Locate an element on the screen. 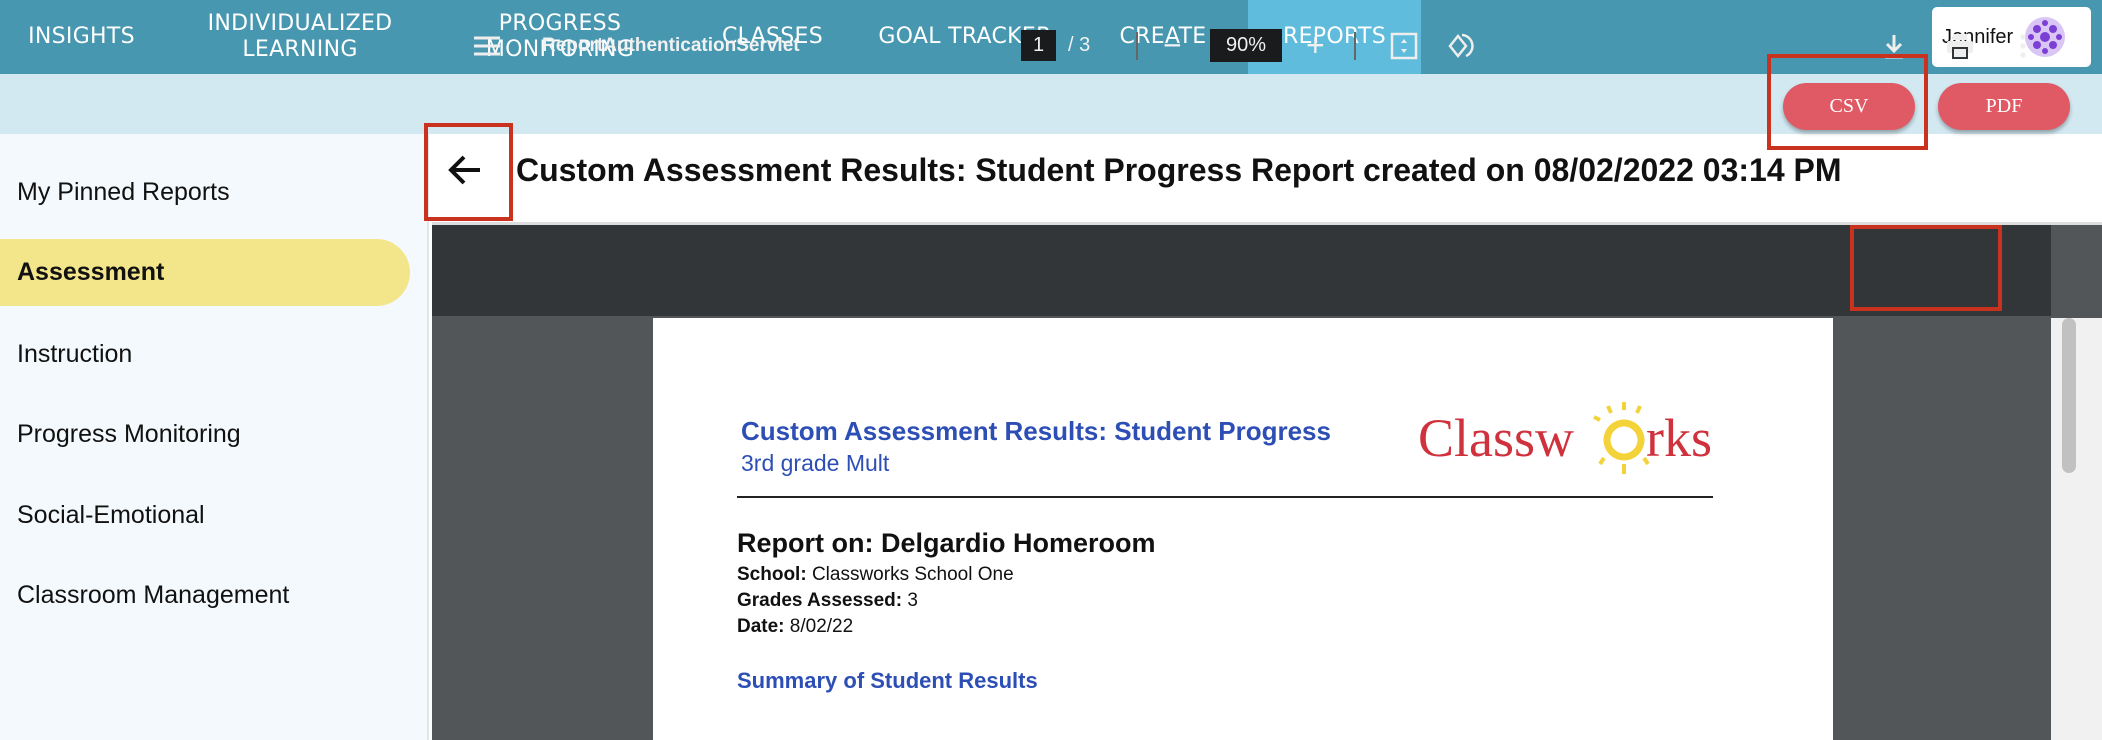 This screenshot has height=740, width=2102. grades-line: Grades Assessed: 3 is located at coordinates (827, 601).